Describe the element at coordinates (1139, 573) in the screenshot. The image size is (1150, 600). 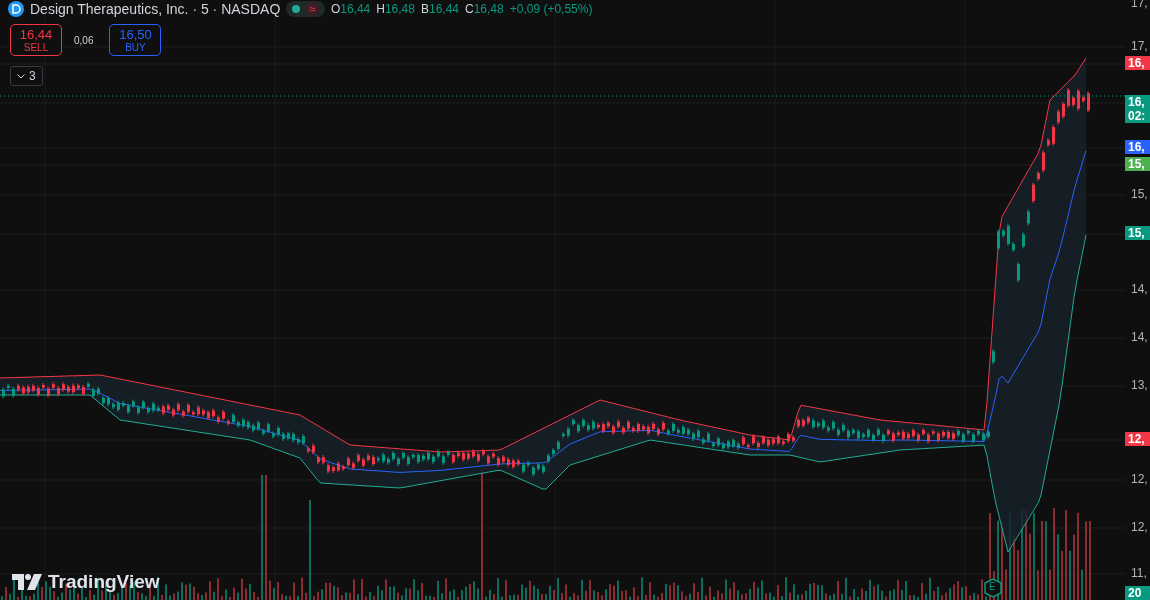
I see `price-axis-label: 11,` at that location.